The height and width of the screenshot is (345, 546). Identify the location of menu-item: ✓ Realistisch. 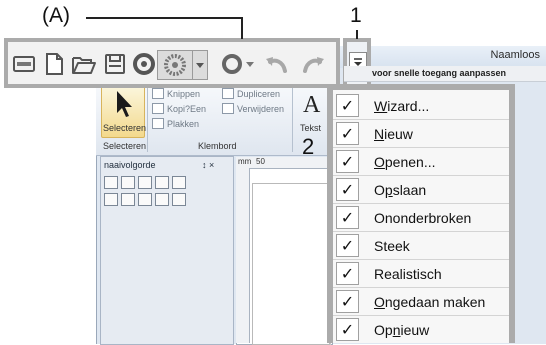
(421, 273).